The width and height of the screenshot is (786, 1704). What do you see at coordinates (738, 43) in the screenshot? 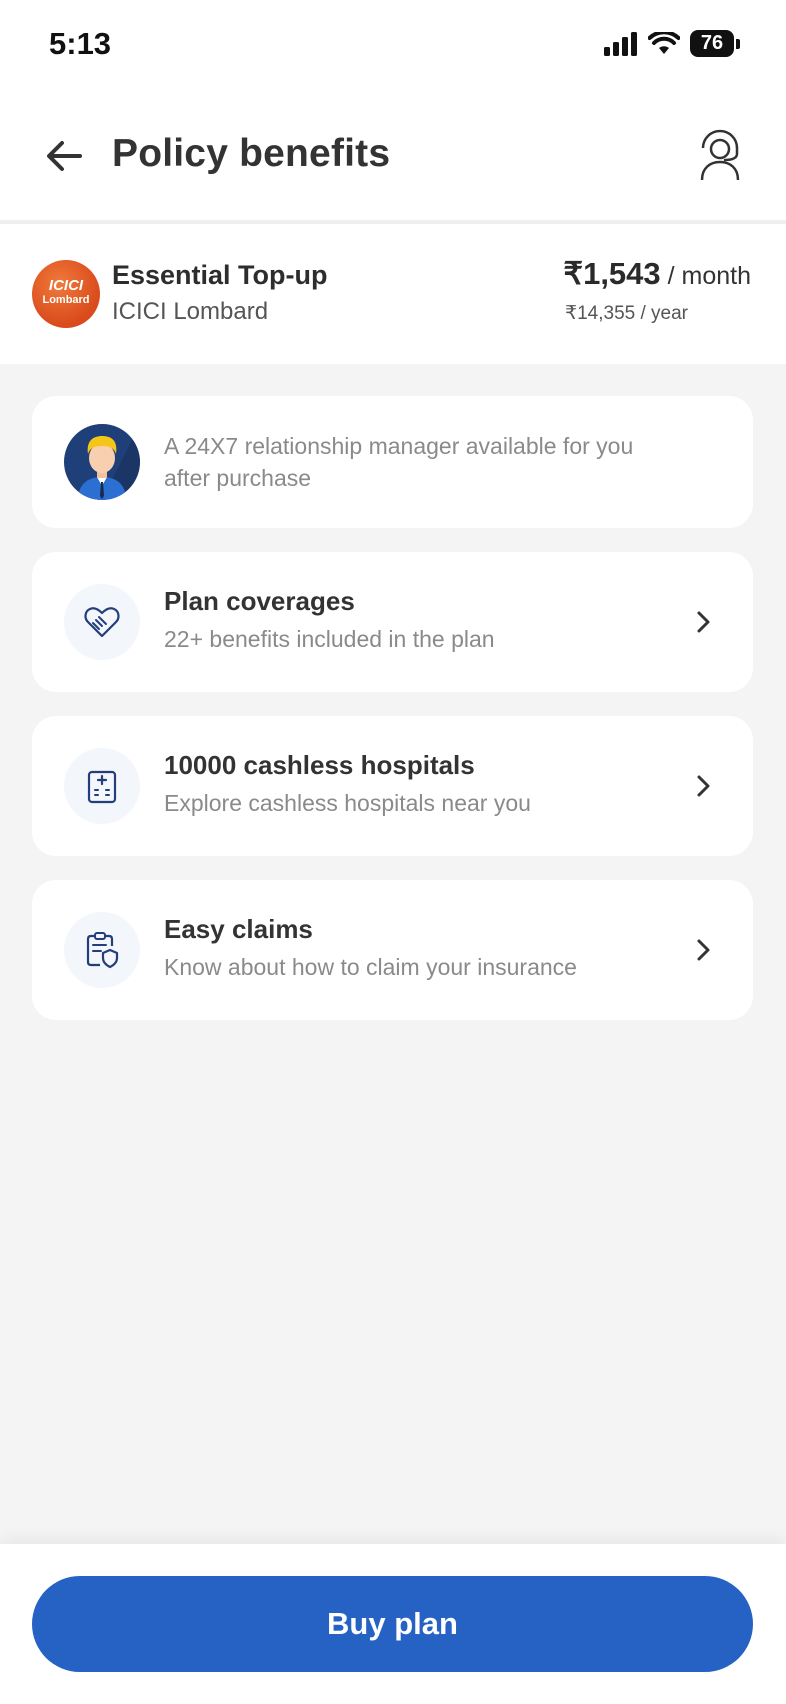
I see `battery-cap` at bounding box center [738, 43].